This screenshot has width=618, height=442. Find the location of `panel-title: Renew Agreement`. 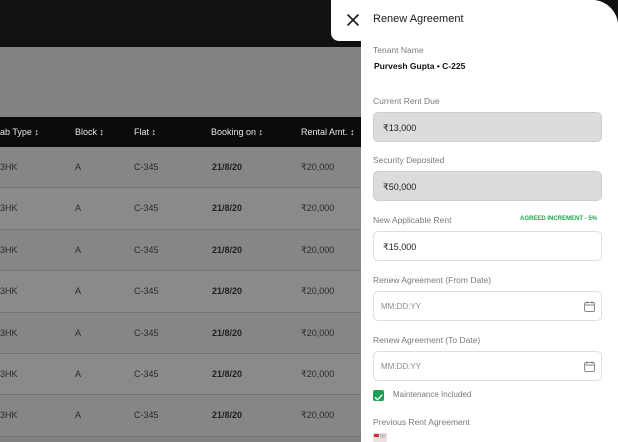

panel-title: Renew Agreement is located at coordinates (418, 19).